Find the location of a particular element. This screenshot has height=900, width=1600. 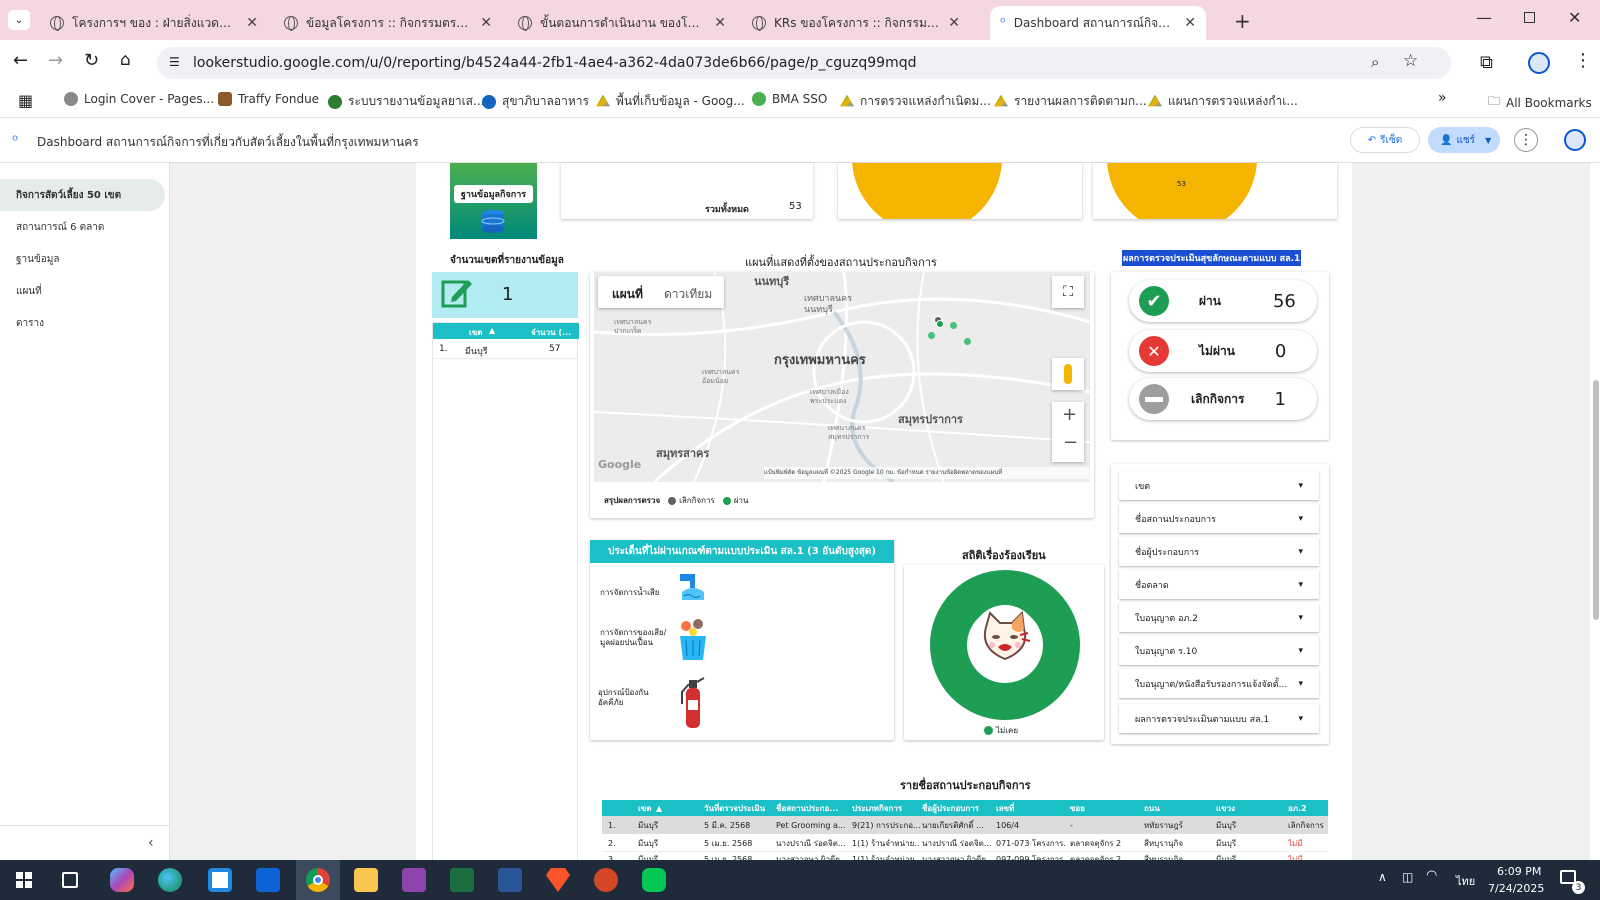

powerpoint-icon is located at coordinates (606, 880).